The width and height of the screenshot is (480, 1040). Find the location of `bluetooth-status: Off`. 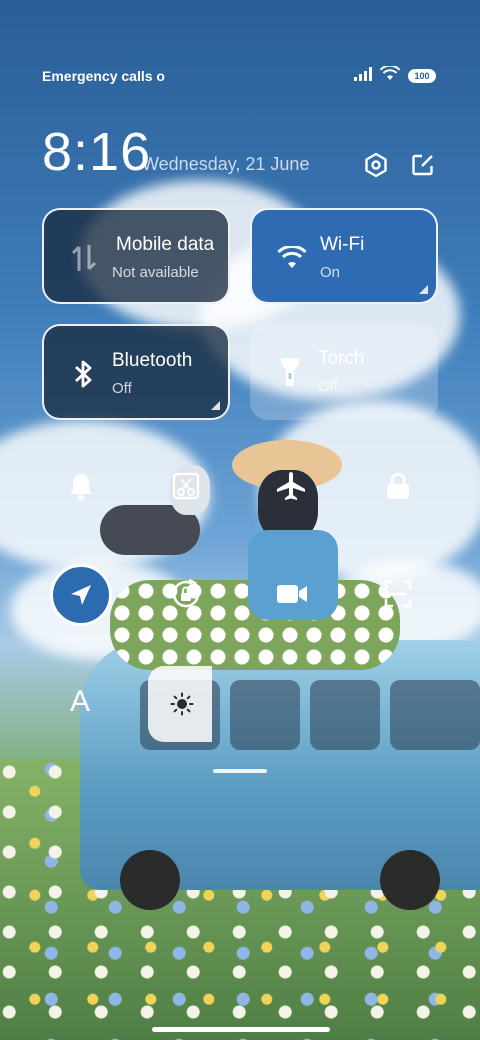

bluetooth-status: Off is located at coordinates (122, 388).